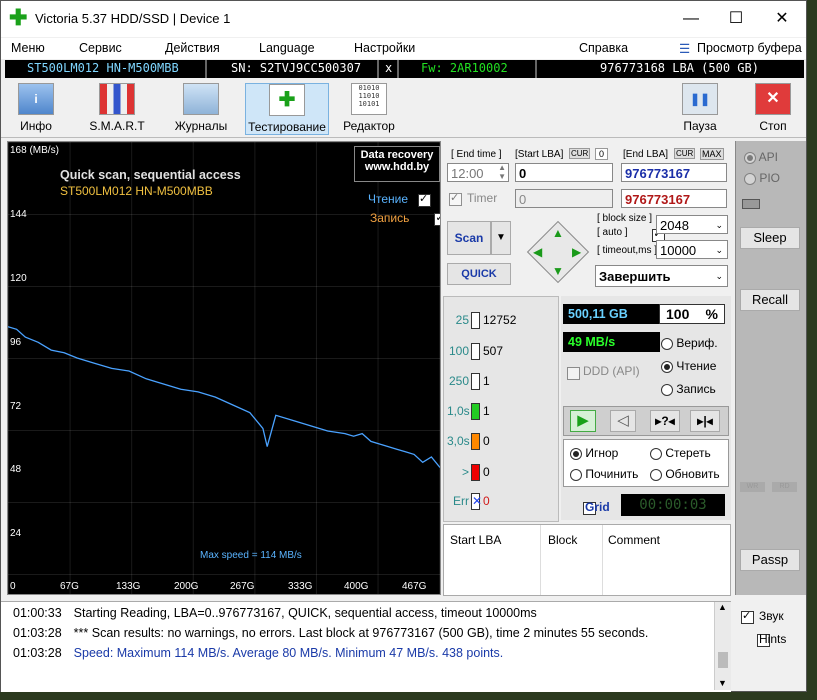  What do you see at coordinates (719, 250) in the screenshot?
I see `chevron-down-icon: ⌄` at bounding box center [719, 250].